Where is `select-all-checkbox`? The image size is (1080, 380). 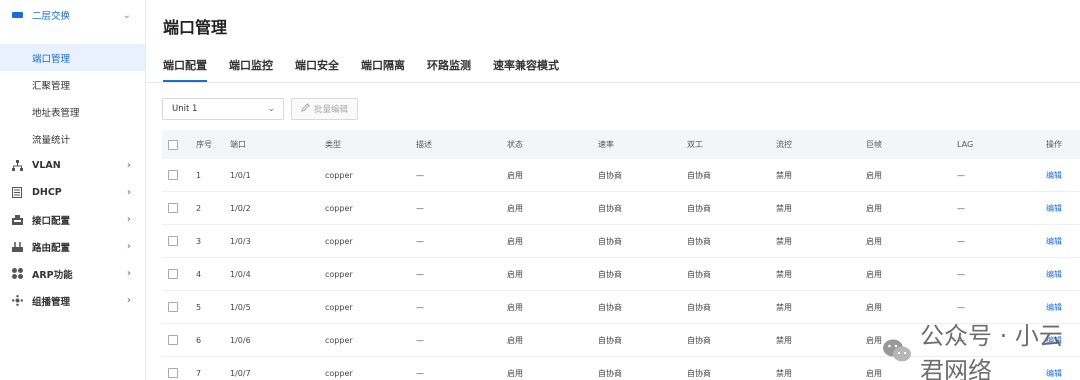
select-all-checkbox is located at coordinates (173, 144).